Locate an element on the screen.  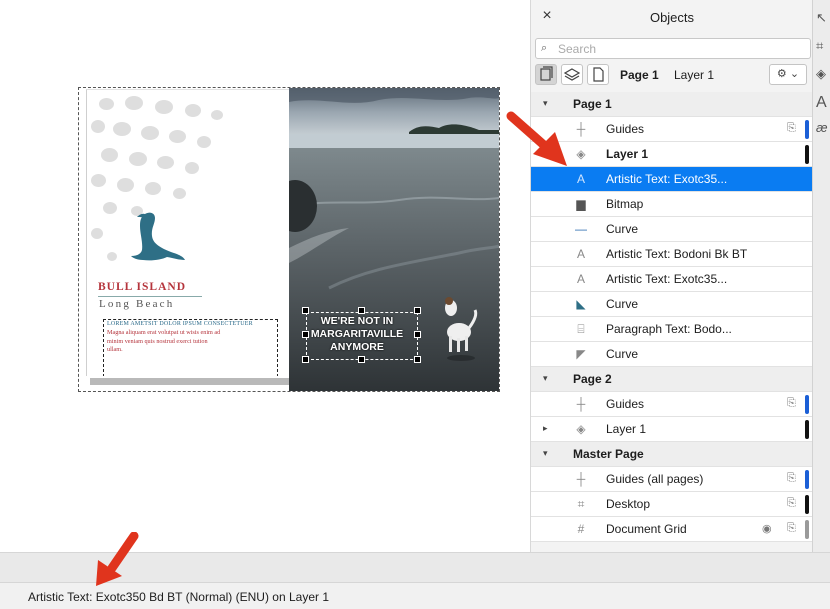
selection-handle-tc is located at coordinates (361, 310).